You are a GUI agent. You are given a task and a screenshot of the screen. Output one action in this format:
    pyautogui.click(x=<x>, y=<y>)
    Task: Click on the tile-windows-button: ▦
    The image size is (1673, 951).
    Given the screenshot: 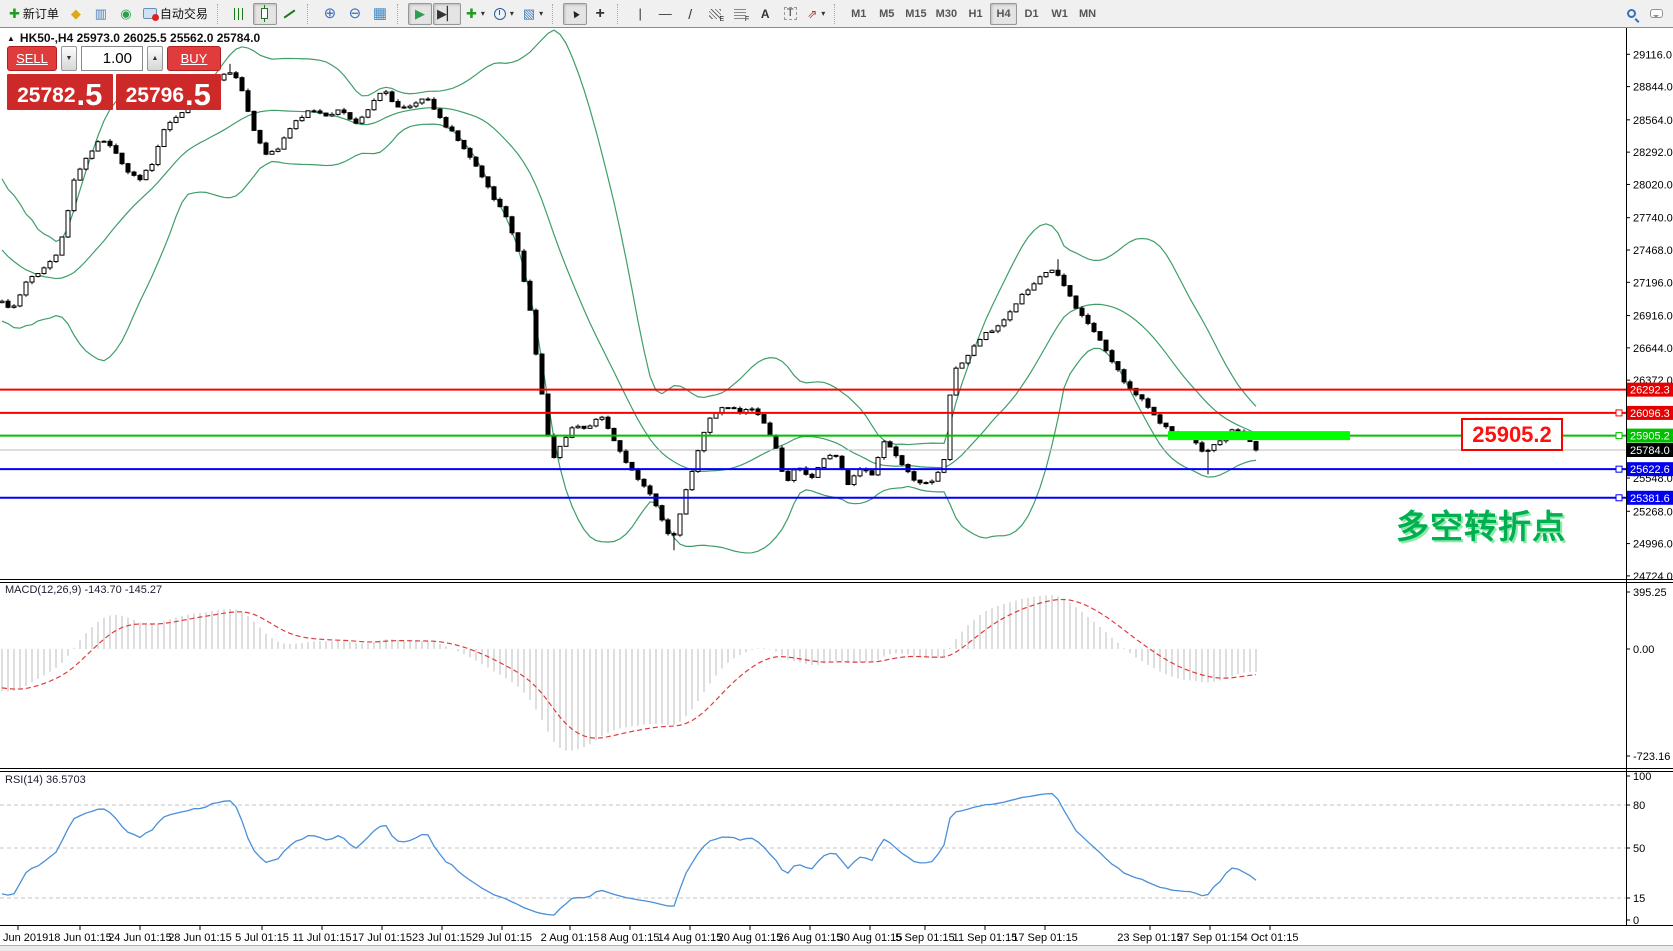 What is the action you would take?
    pyautogui.click(x=380, y=14)
    